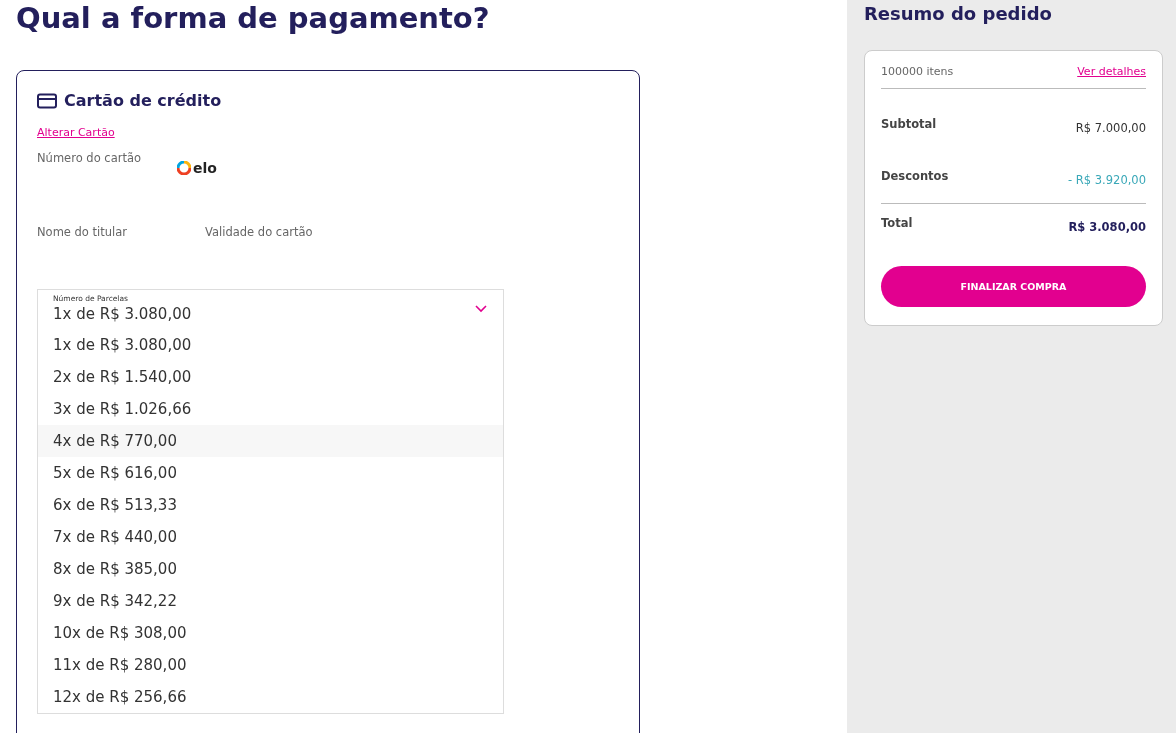 This screenshot has width=1176, height=733. Describe the element at coordinates (270, 473) in the screenshot. I see `installment-option: 5x de R$ 616,00` at that location.